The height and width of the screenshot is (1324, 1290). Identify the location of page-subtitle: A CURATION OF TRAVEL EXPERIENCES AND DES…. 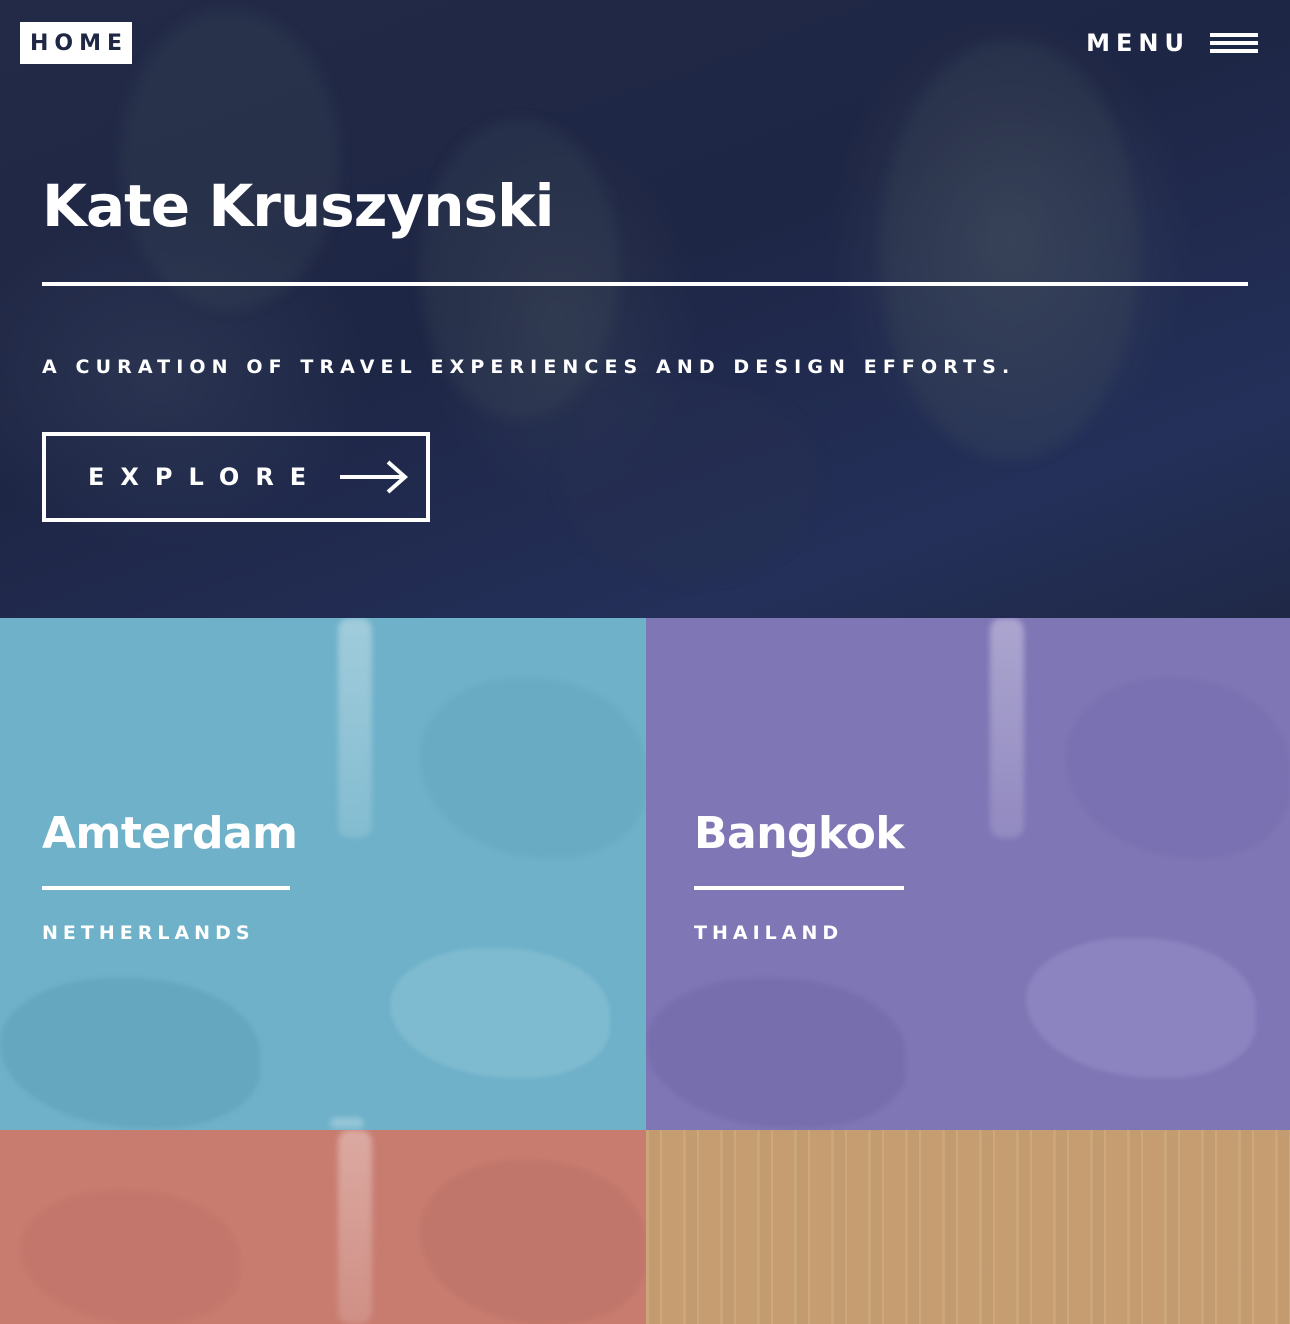
(529, 367).